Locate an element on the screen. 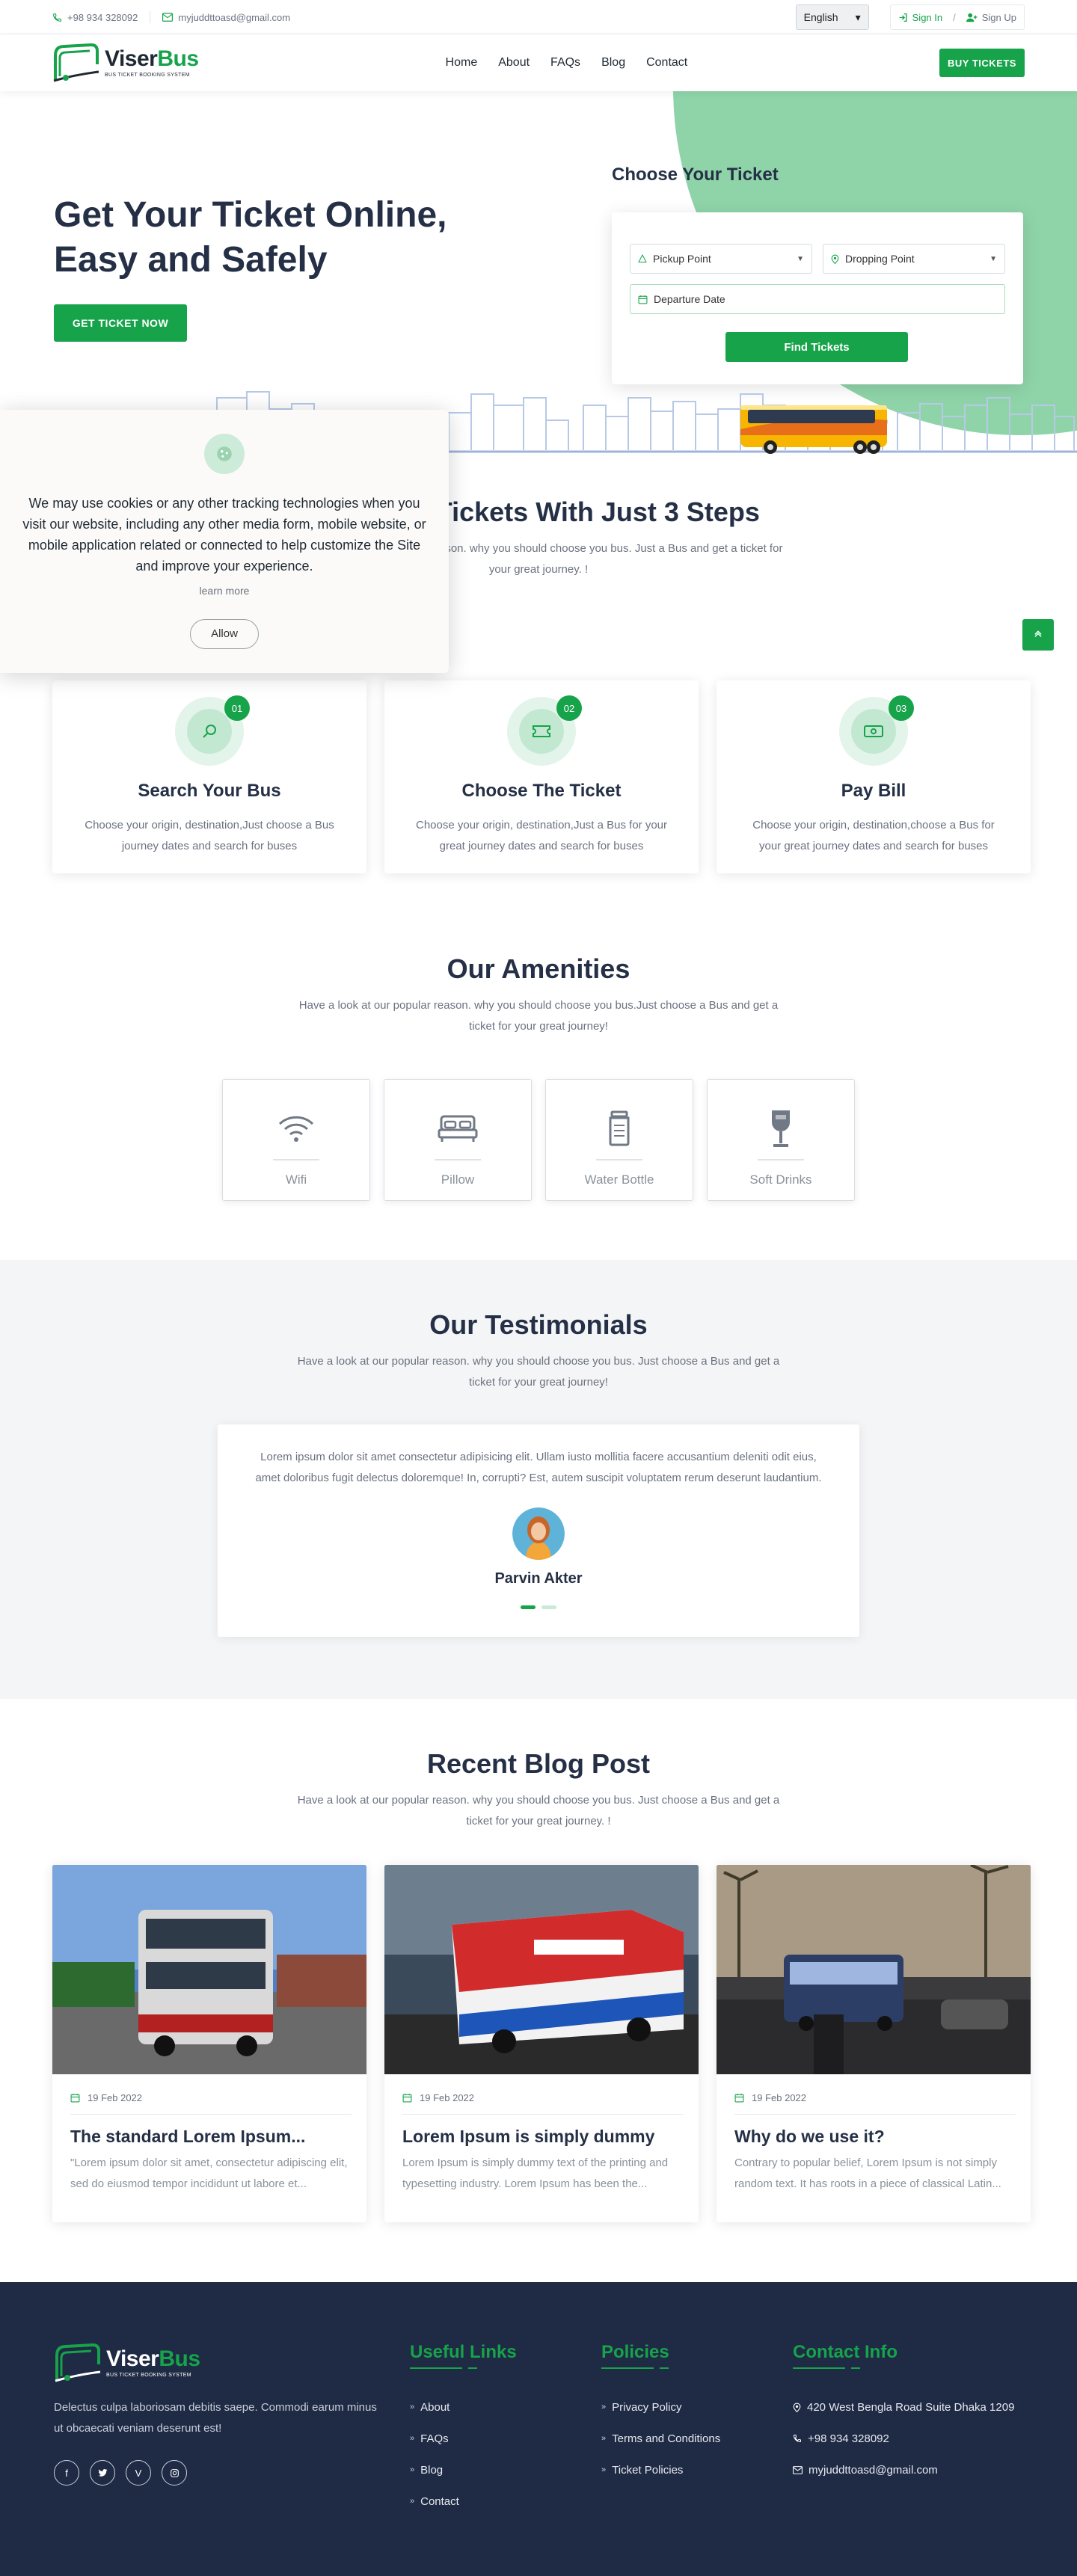 The width and height of the screenshot is (1077, 2576). sign-up-link: Sign Up is located at coordinates (991, 17).